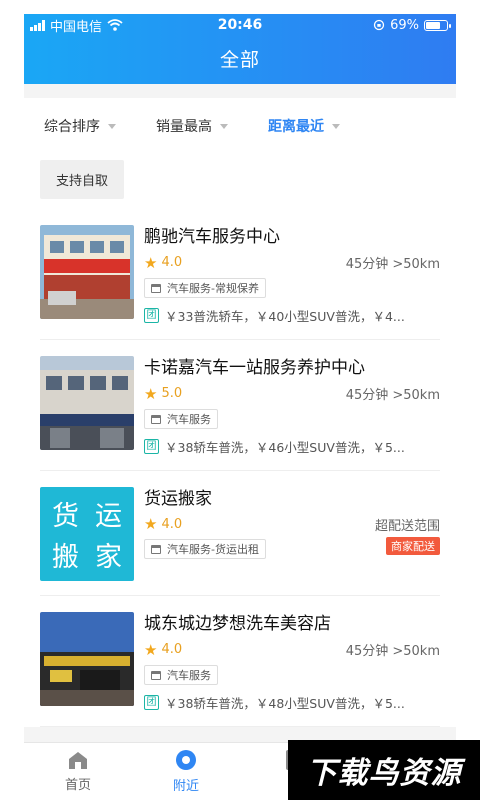 This screenshot has width=480, height=800. I want to click on location-icon, so click(186, 760).